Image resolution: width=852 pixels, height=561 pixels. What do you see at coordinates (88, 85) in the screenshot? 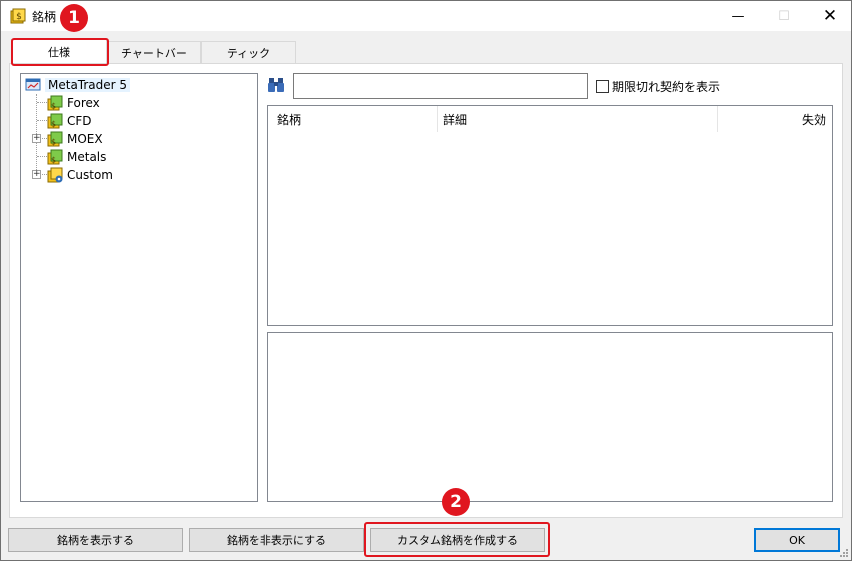
I see `tree-root-label: MetaTrader 5` at bounding box center [88, 85].